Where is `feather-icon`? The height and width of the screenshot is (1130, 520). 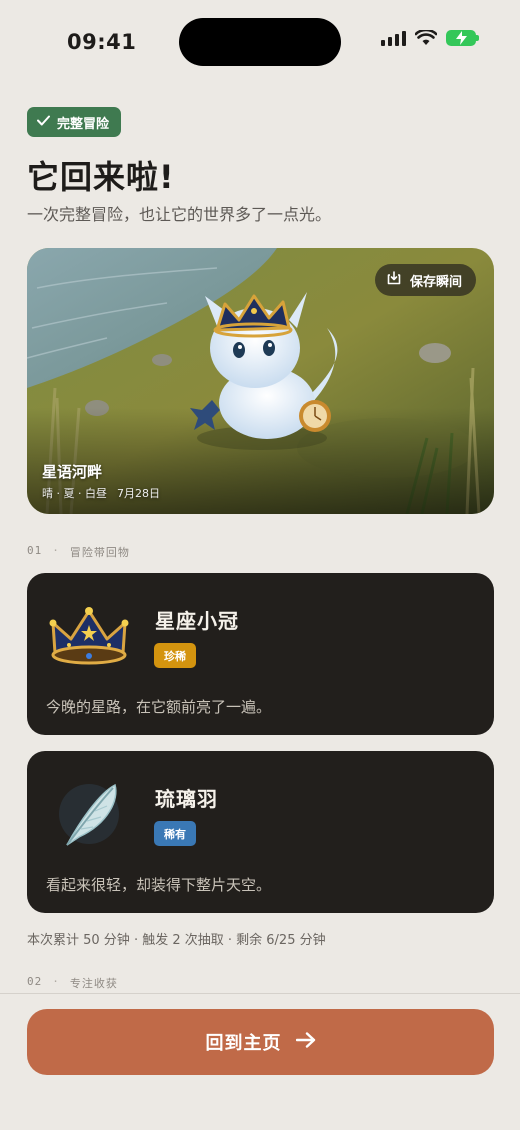
feather-icon is located at coordinates (89, 814).